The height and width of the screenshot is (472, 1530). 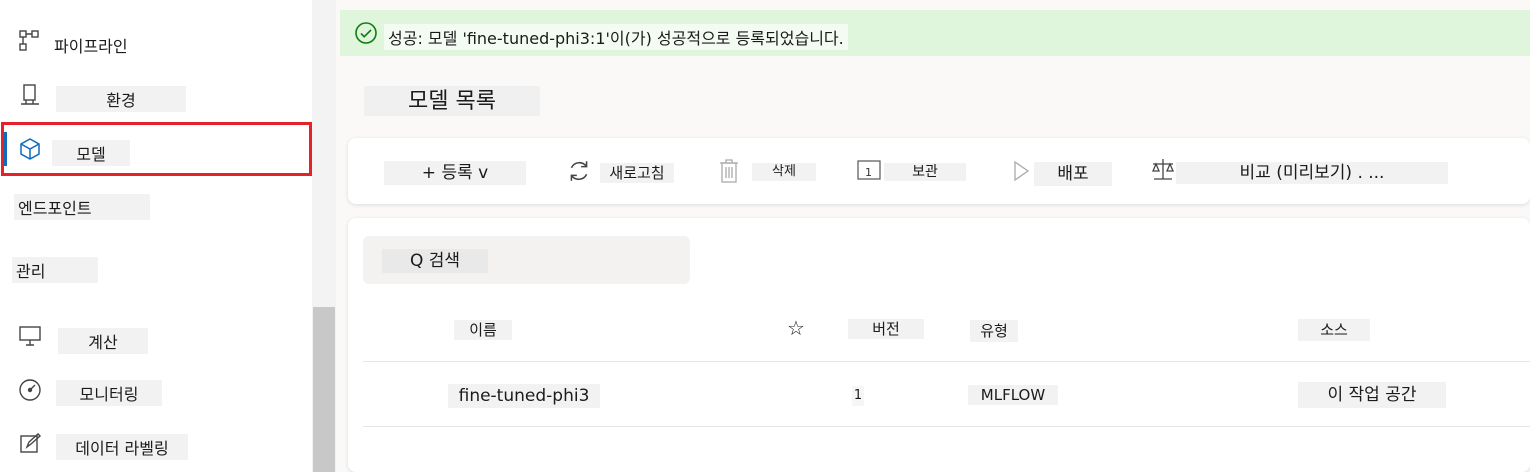 What do you see at coordinates (156, 42) in the screenshot?
I see `sidebar-item-pipelines: 파이프라인` at bounding box center [156, 42].